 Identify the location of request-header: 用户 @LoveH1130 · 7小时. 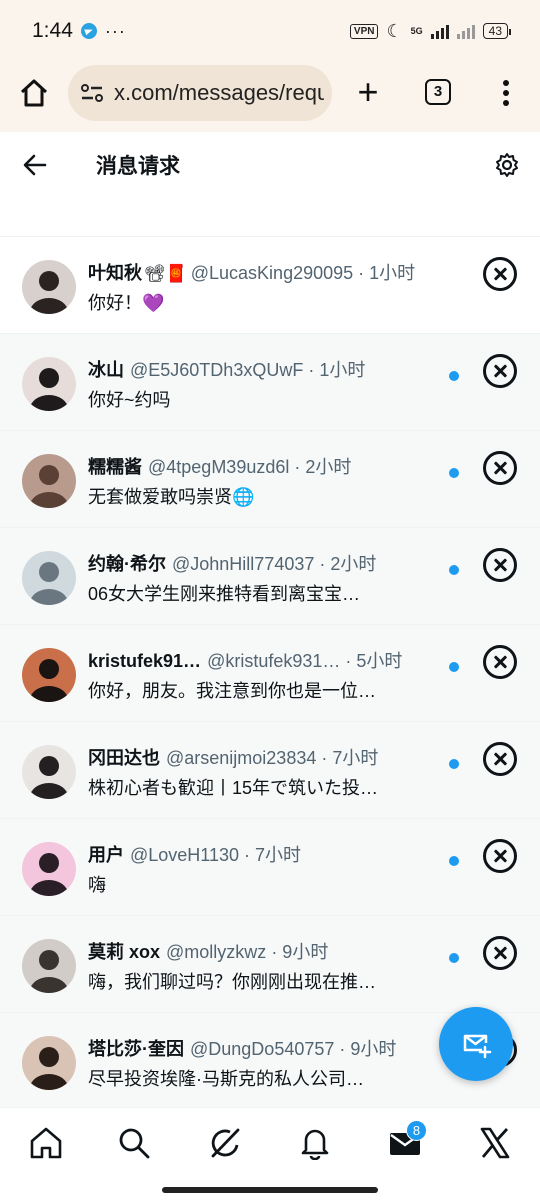
(263, 854).